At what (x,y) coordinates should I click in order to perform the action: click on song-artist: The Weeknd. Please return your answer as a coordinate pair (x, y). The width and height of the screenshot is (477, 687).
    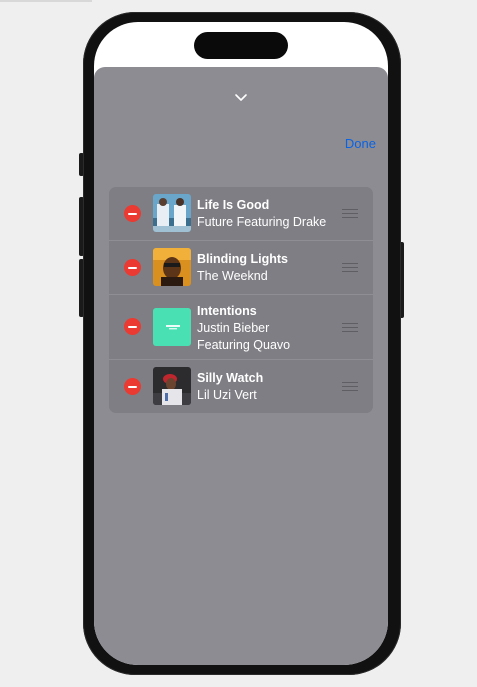
    Looking at the image, I should click on (232, 276).